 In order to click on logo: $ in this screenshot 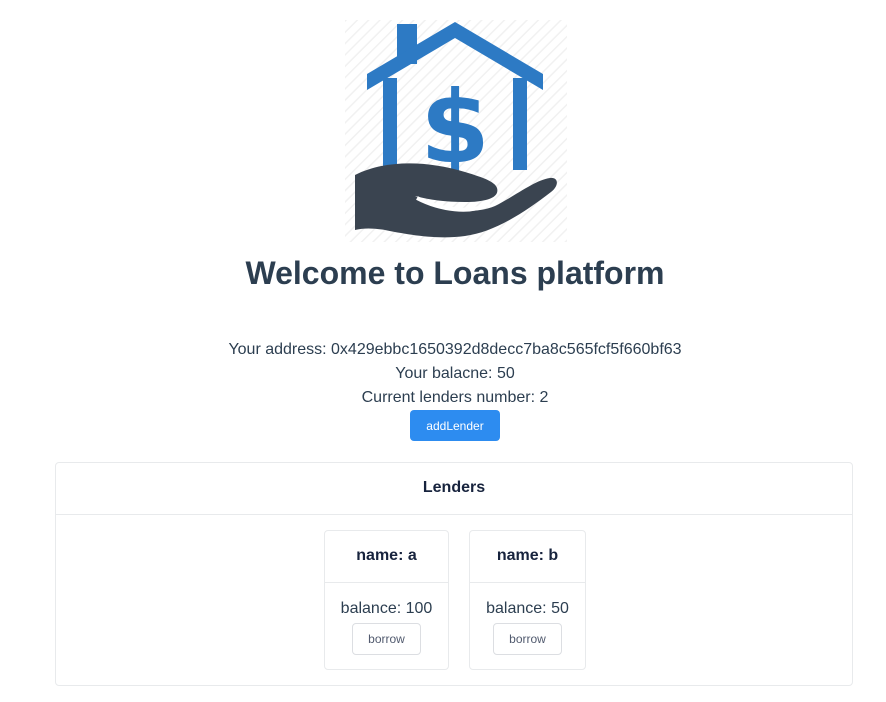, I will do `click(456, 131)`.